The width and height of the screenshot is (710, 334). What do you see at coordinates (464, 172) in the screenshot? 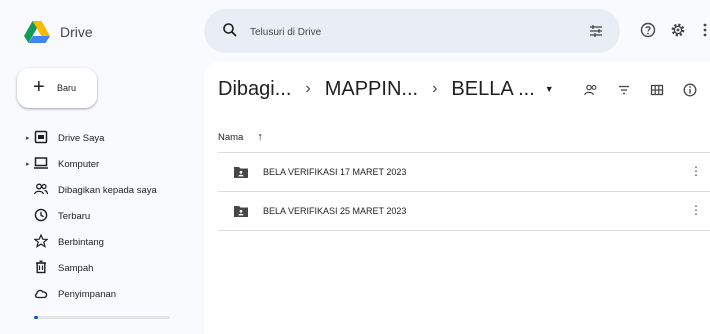
I see `table-row: BELA VERIFIKASI 17 MARET 2023 ⋮` at bounding box center [464, 172].